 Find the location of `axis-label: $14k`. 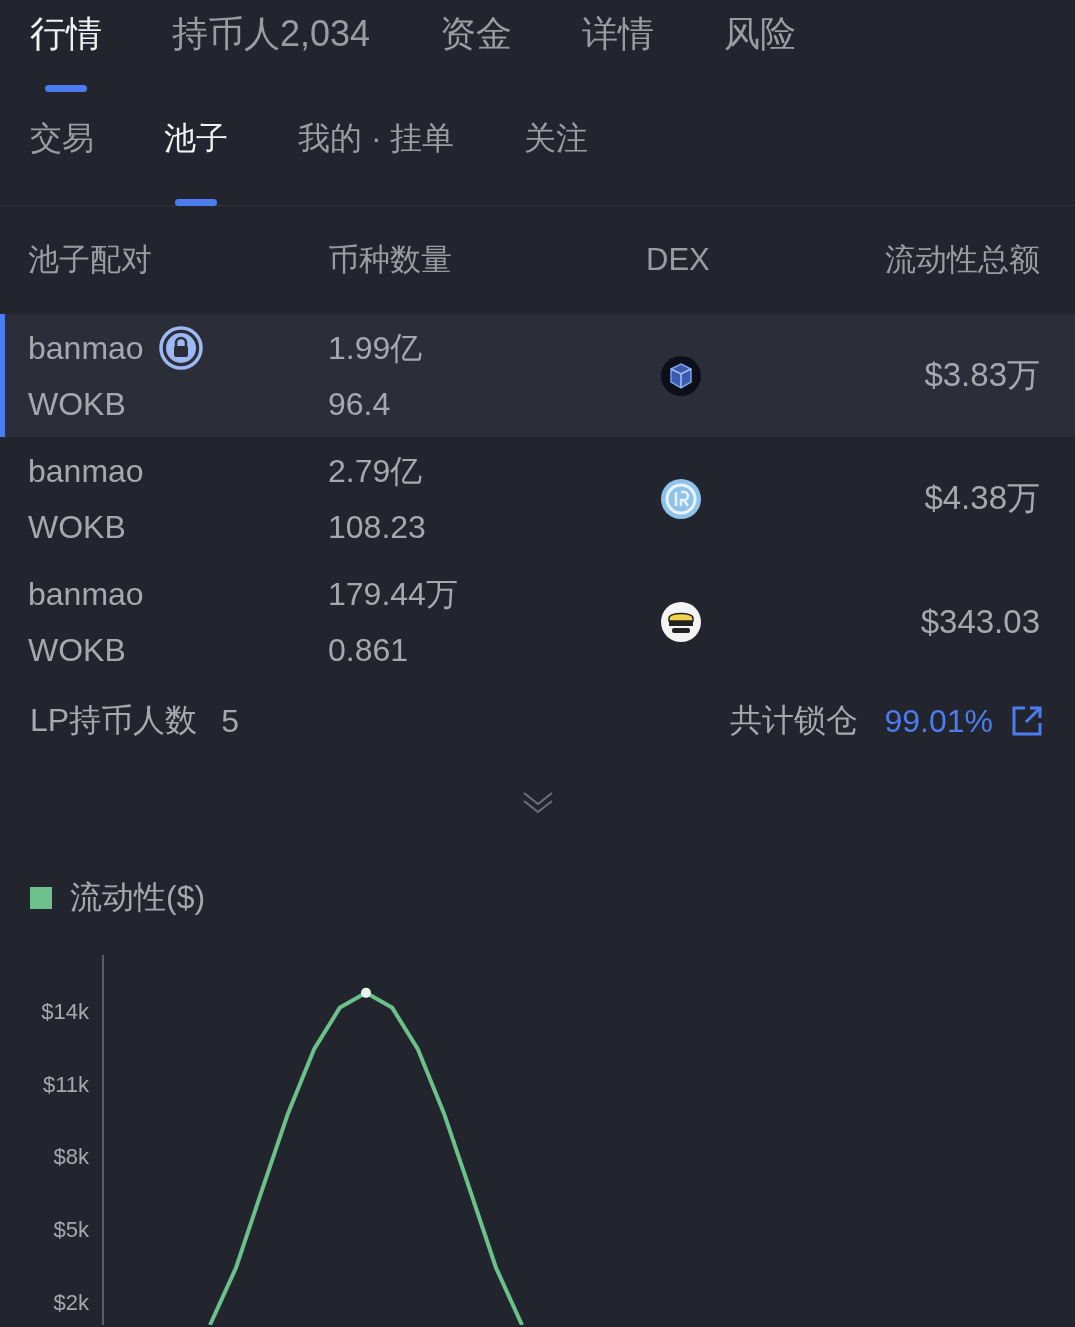

axis-label: $14k is located at coordinates (65, 1011).